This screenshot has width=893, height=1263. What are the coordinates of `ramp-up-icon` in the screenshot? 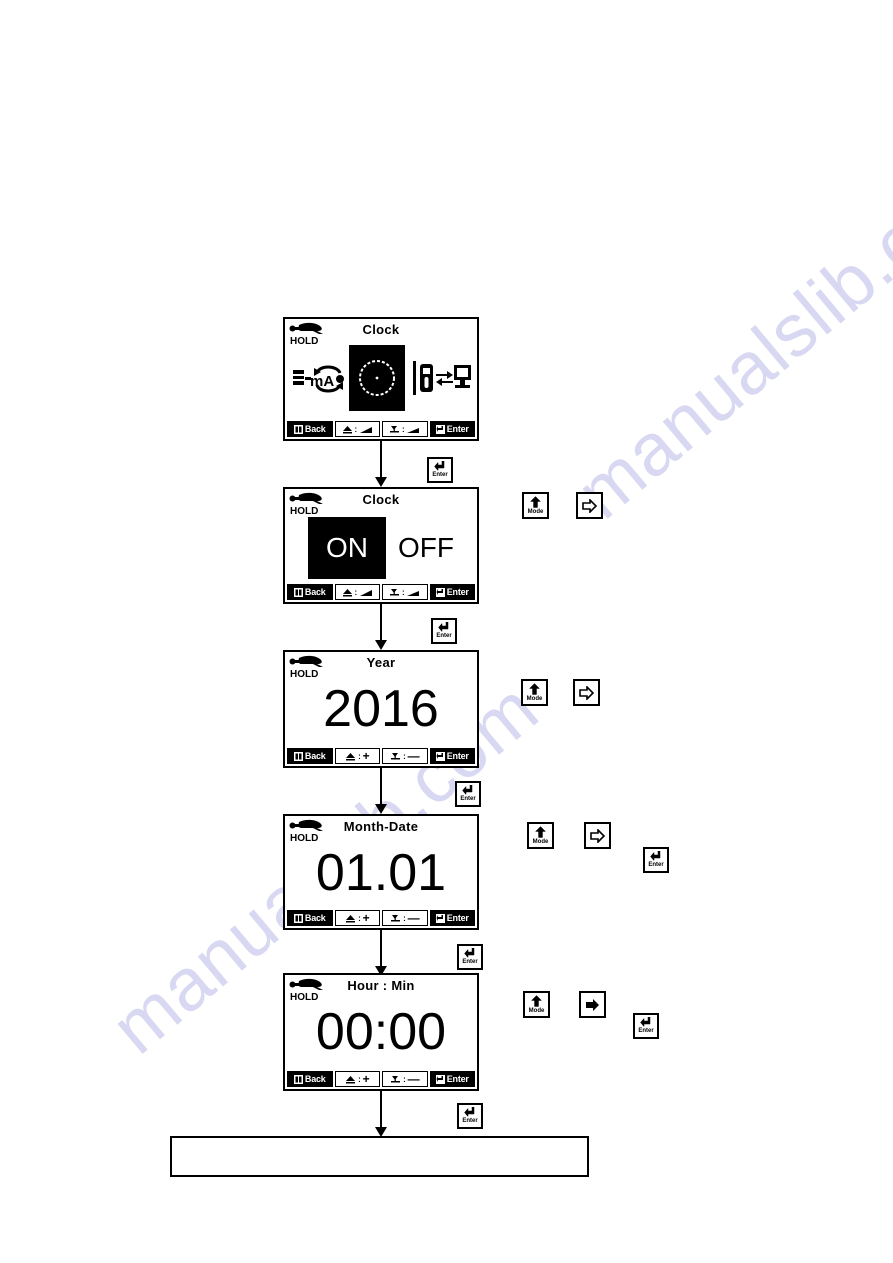 It's located at (365, 592).